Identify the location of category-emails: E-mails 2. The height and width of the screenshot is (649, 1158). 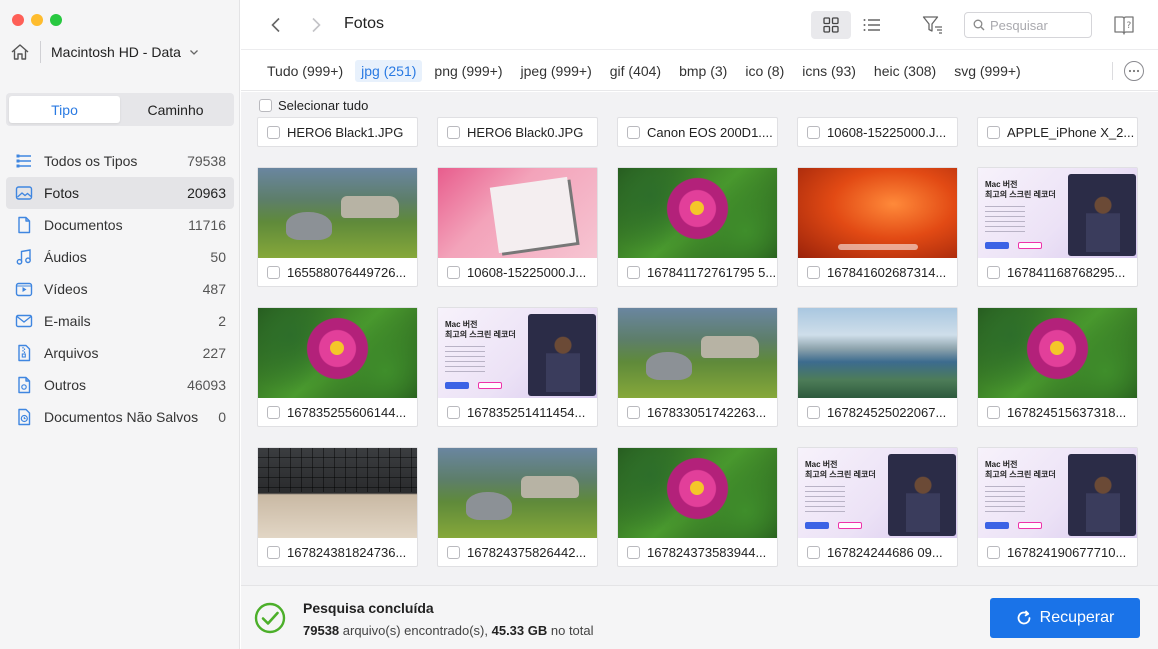
(120, 321).